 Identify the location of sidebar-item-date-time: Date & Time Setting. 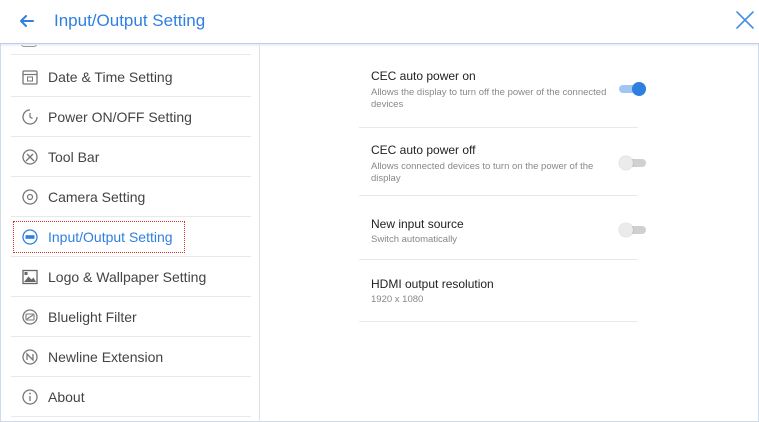
(131, 77).